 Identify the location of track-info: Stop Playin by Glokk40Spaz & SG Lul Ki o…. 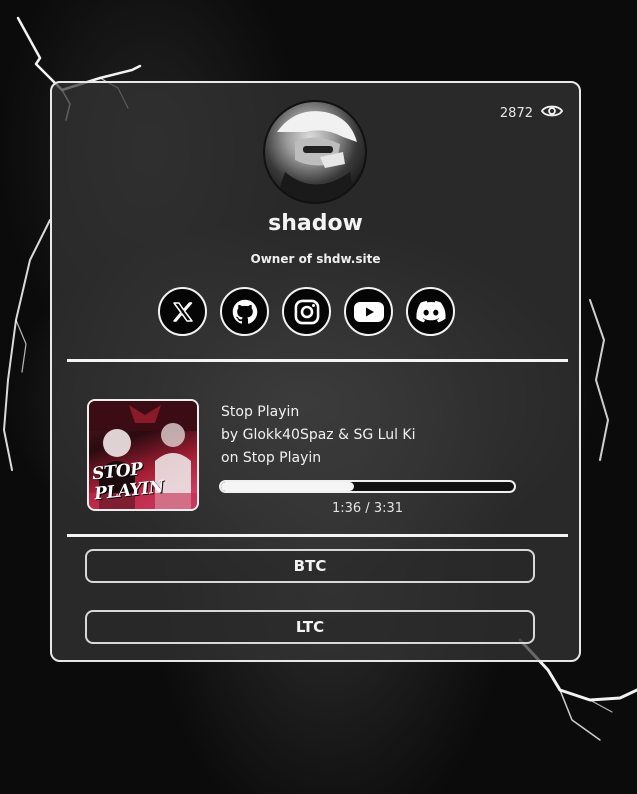
(318, 435).